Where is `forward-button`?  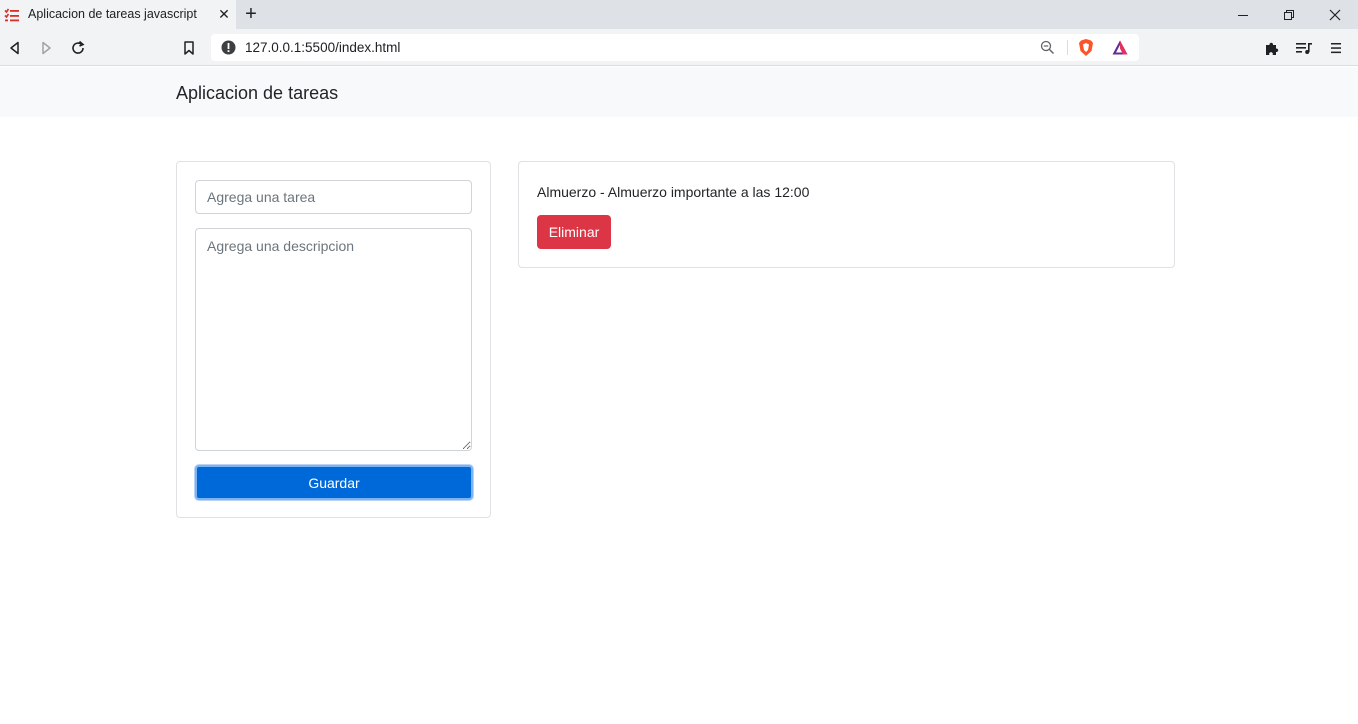 forward-button is located at coordinates (46, 48).